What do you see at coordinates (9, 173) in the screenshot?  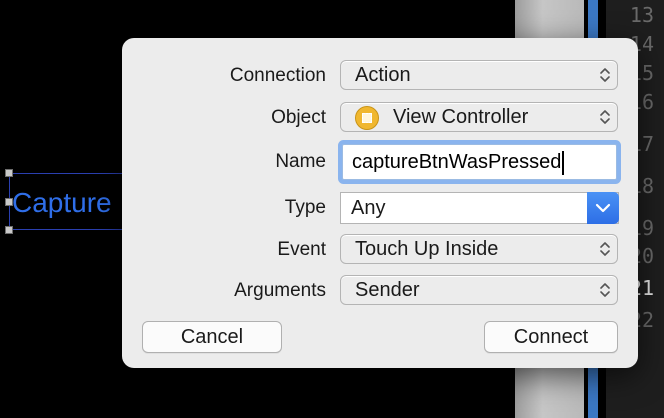 I see `resize-handle-top-left` at bounding box center [9, 173].